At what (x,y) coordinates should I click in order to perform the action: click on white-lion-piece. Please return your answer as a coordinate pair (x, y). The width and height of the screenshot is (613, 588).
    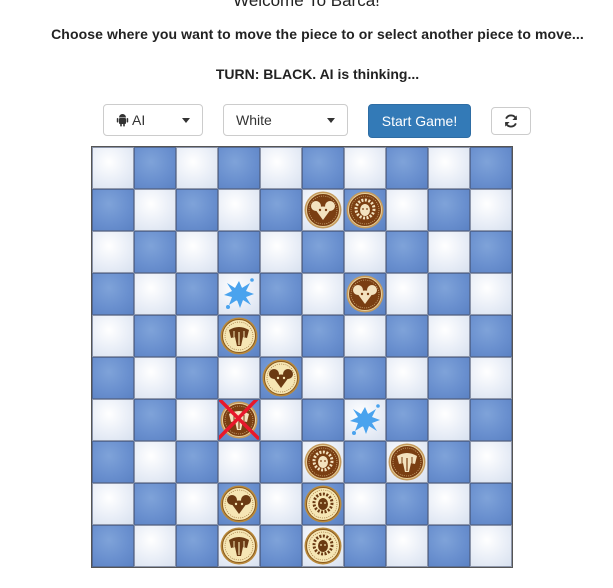
    Looking at the image, I should click on (323, 546).